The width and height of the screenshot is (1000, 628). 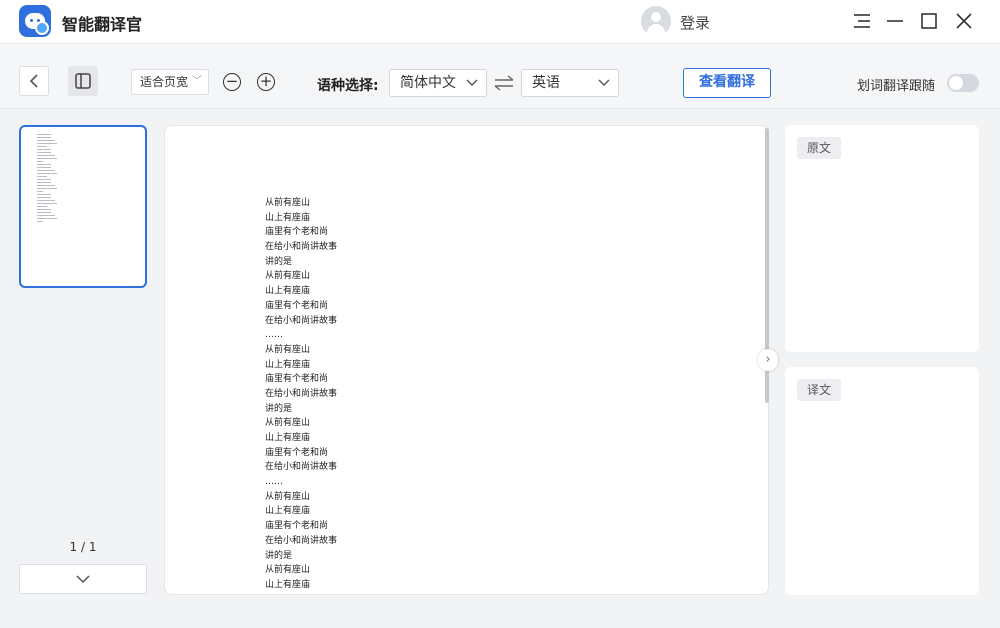 What do you see at coordinates (83, 547) in the screenshot?
I see `page-indicator: 1 / 1` at bounding box center [83, 547].